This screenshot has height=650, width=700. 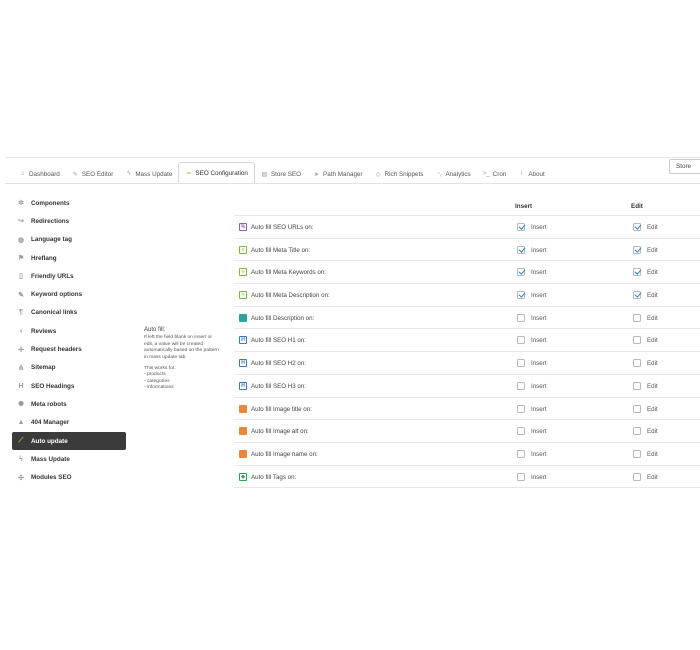 What do you see at coordinates (69, 313) in the screenshot?
I see `sidebar-item-canonical-links: ¶ Canonical links` at bounding box center [69, 313].